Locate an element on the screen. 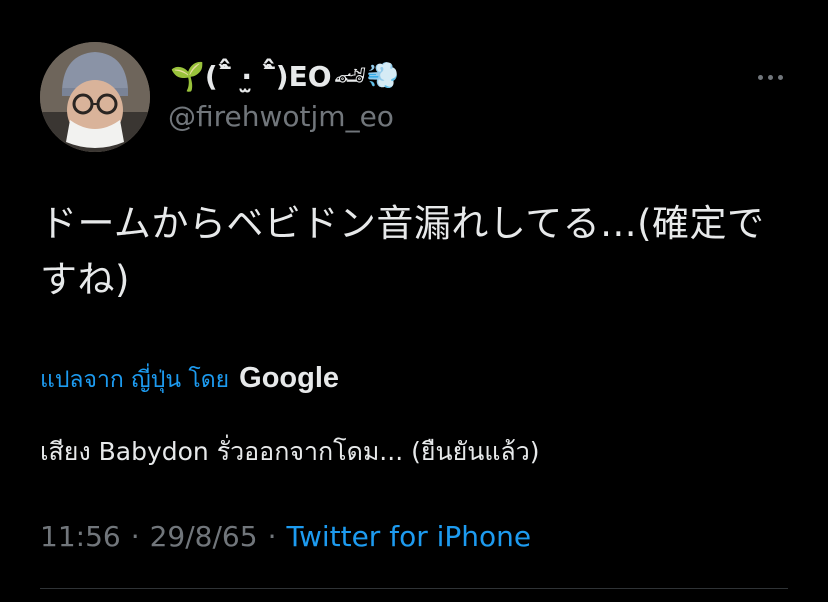 The image size is (828, 602). avatar is located at coordinates (95, 97).